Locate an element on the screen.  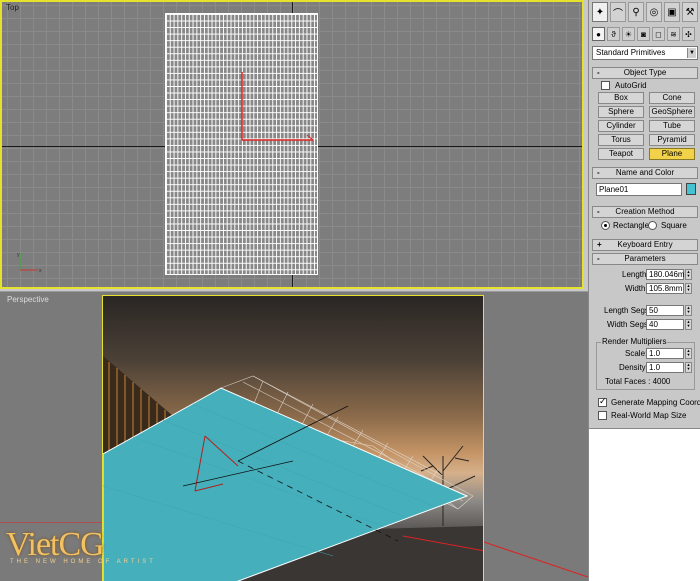
helpers-icon: ◻ is located at coordinates (658, 34).